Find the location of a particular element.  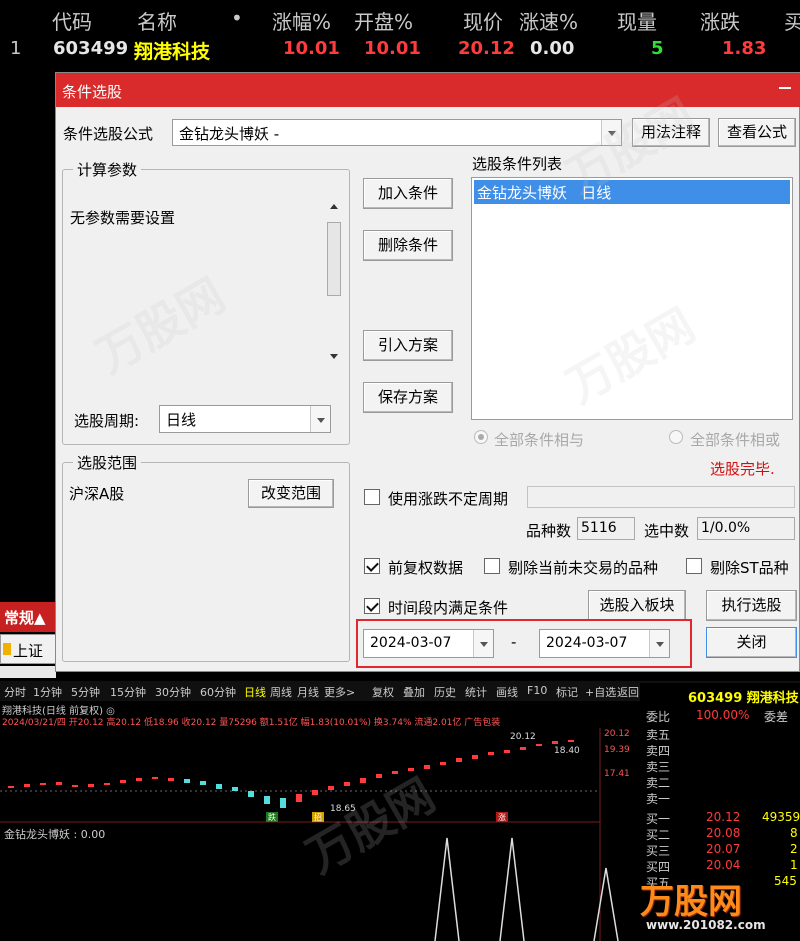

col-change-pct: 涨幅% is located at coordinates (301, 20).